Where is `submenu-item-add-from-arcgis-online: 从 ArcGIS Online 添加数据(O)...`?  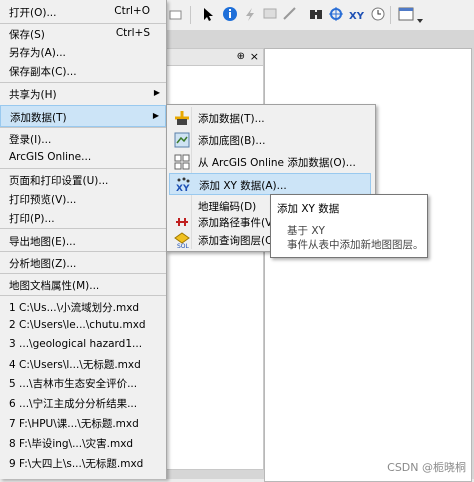 submenu-item-add-from-arcgis-online: 从 ArcGIS Online 添加数据(O)... is located at coordinates (270, 162).